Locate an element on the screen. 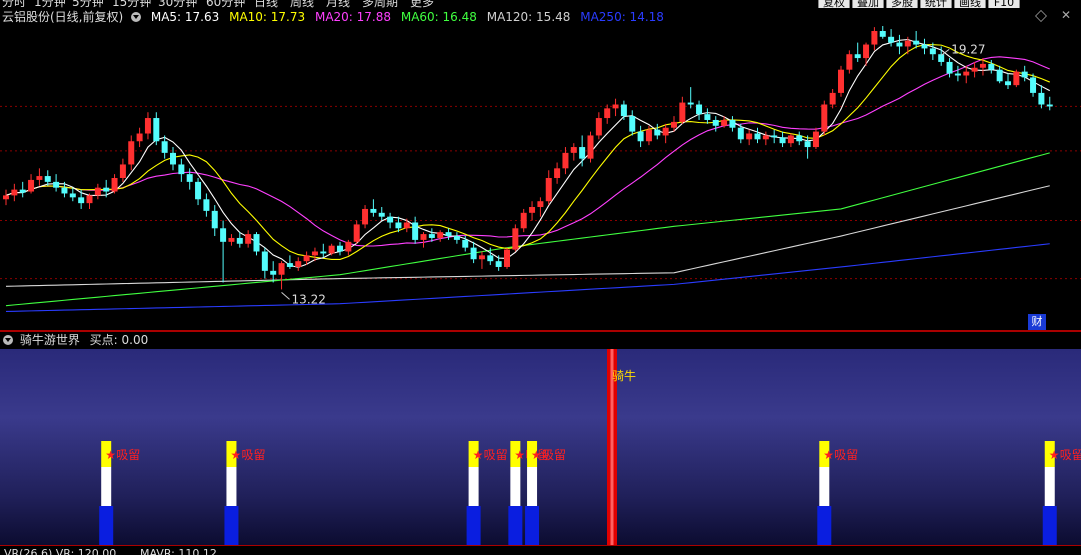 The image size is (1081, 555). tab-5min: 5分钟 is located at coordinates (88, 4).